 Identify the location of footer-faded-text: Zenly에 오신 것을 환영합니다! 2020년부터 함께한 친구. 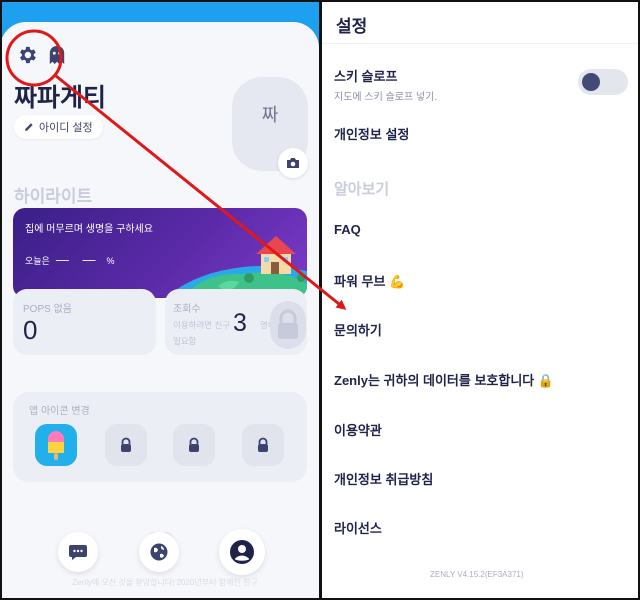
(165, 582).